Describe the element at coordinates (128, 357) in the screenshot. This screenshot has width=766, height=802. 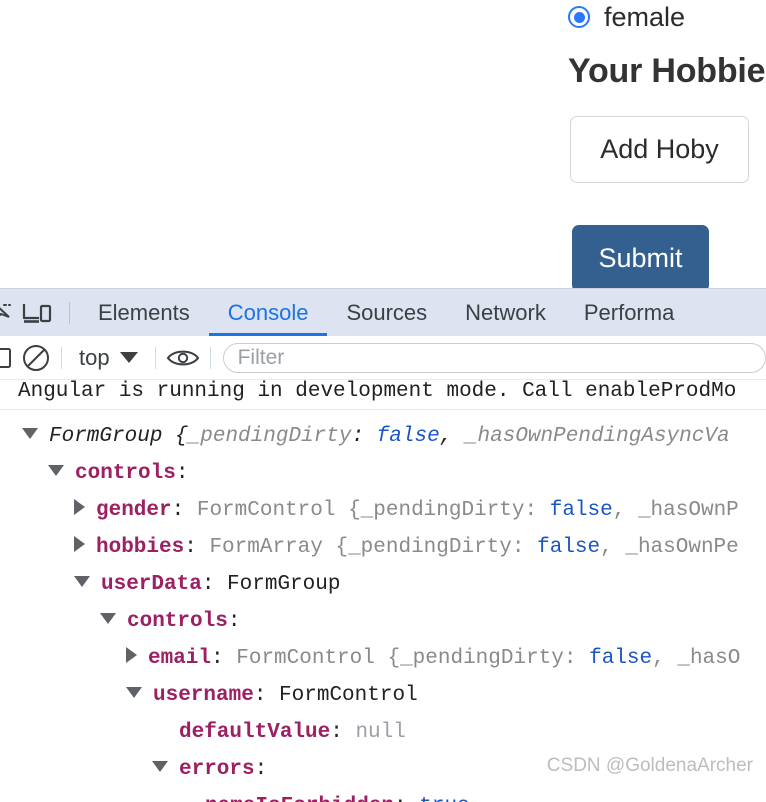
I see `chevron-down-icon` at that location.